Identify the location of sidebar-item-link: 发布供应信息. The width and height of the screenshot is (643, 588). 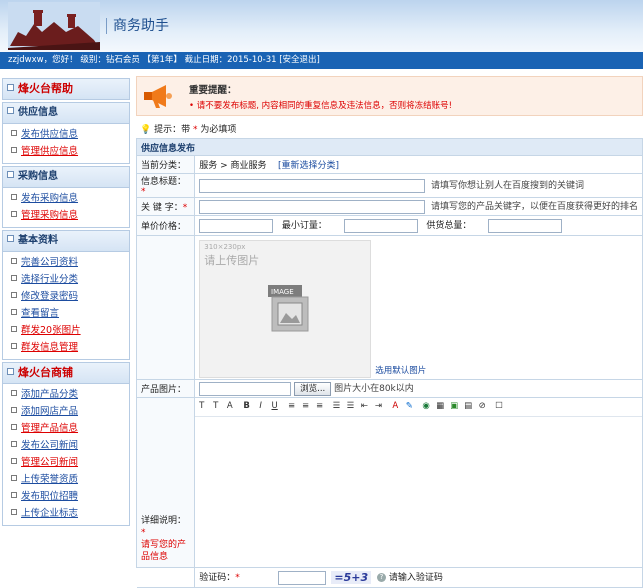
(49, 134).